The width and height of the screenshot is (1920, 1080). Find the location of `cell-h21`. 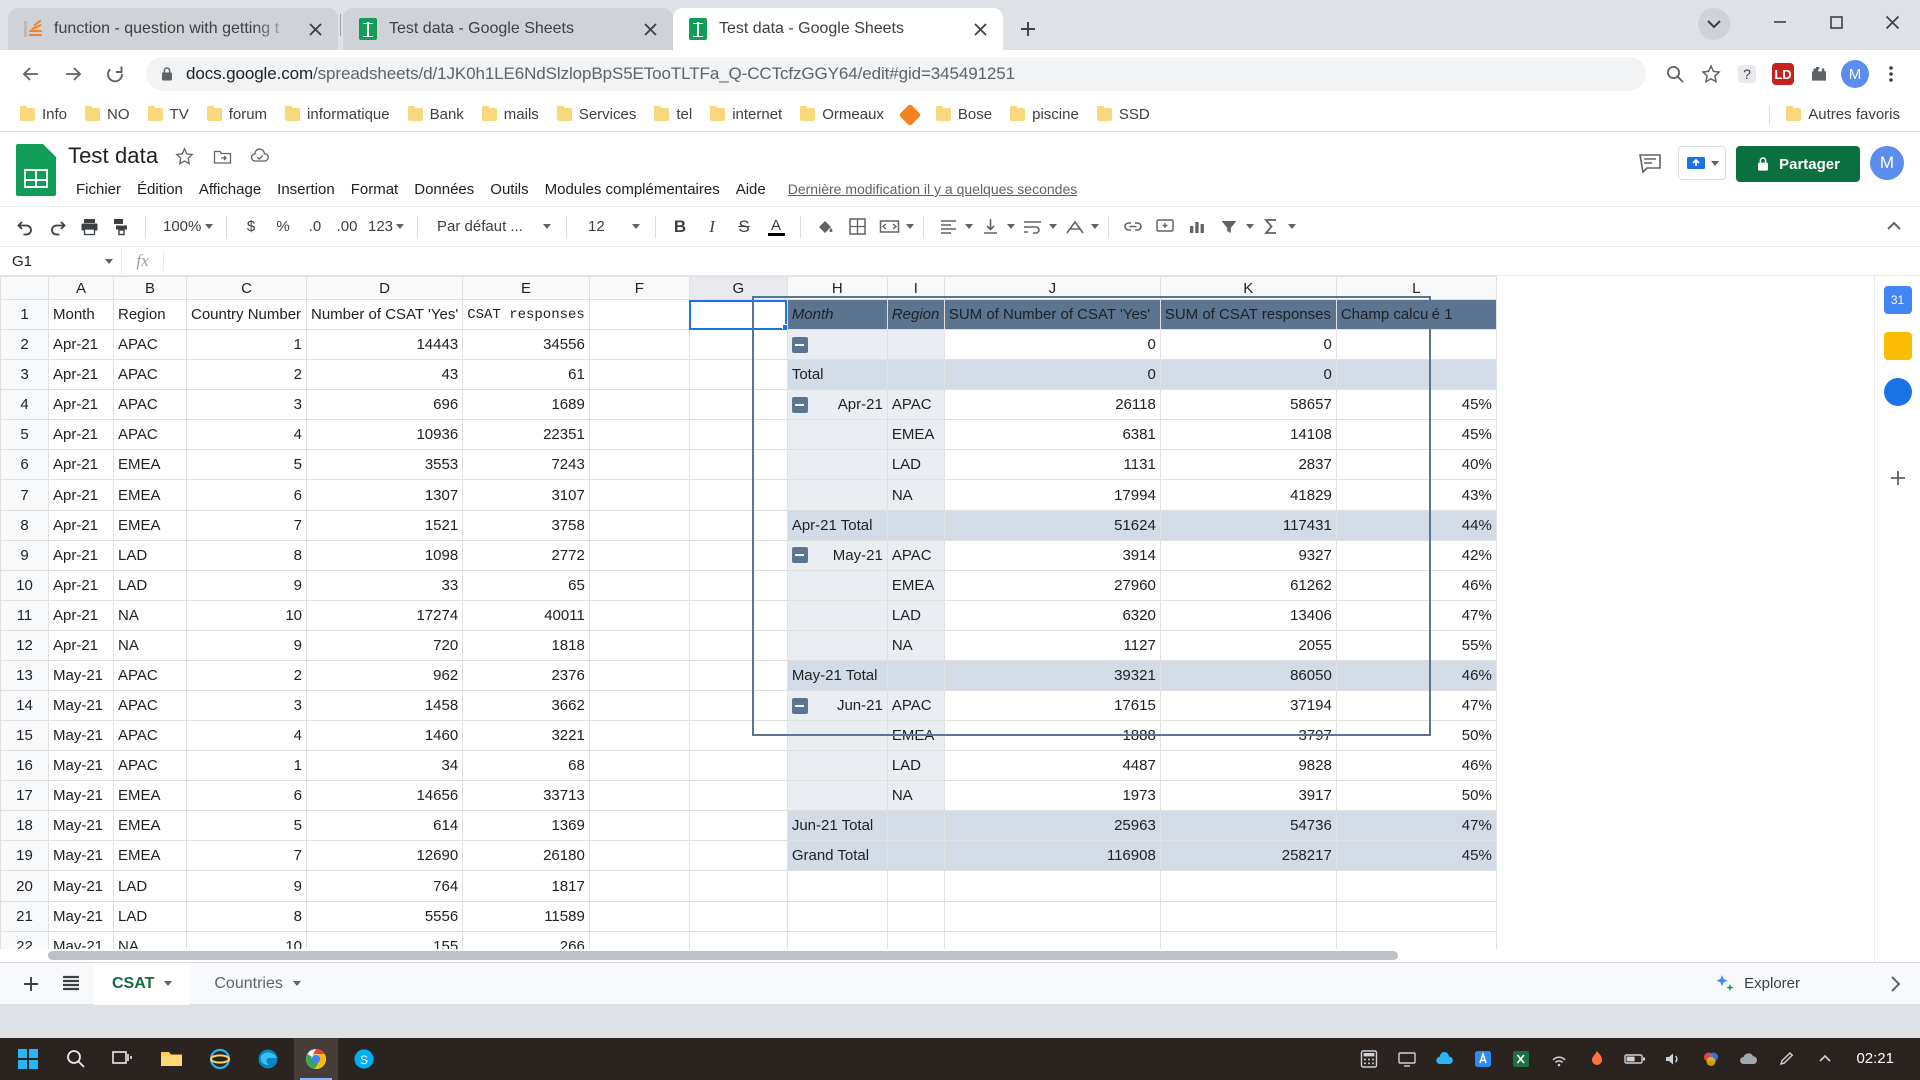

cell-h21 is located at coordinates (837, 916).